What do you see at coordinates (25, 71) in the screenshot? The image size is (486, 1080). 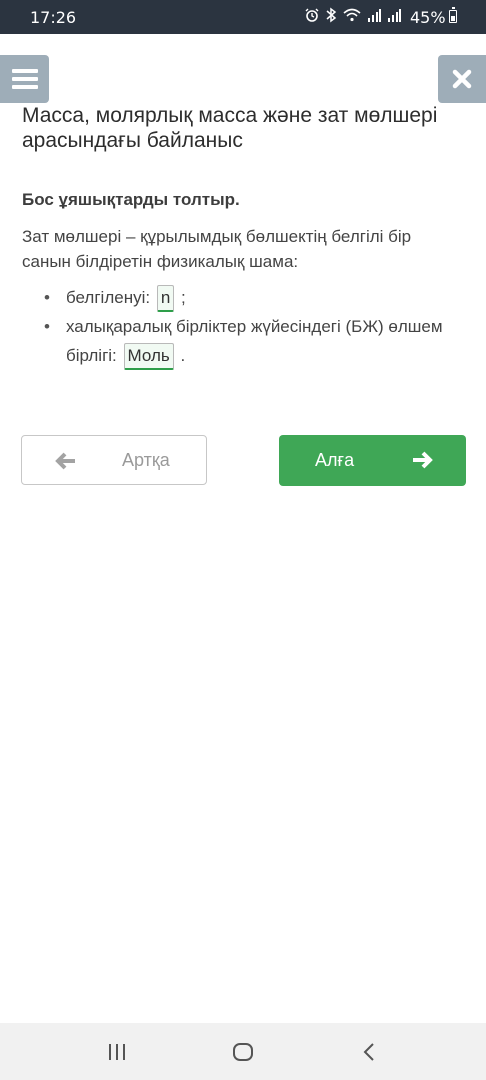 I see `hamburger-icon` at bounding box center [25, 71].